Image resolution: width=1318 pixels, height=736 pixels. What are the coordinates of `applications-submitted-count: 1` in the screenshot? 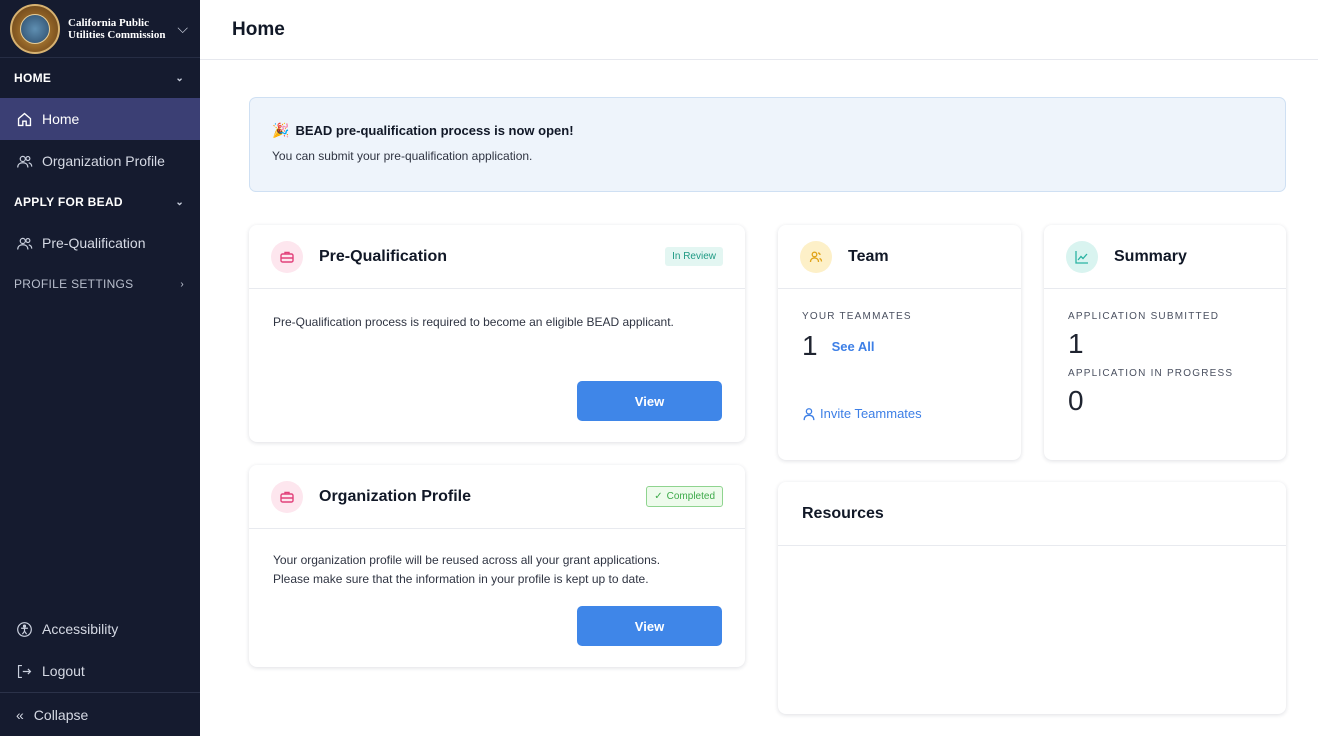 It's located at (1076, 343).